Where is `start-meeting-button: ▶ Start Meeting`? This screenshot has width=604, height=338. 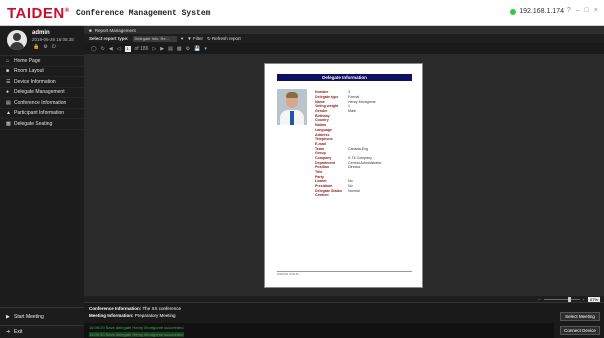 start-meeting-button: ▶ Start Meeting is located at coordinates (42, 316).